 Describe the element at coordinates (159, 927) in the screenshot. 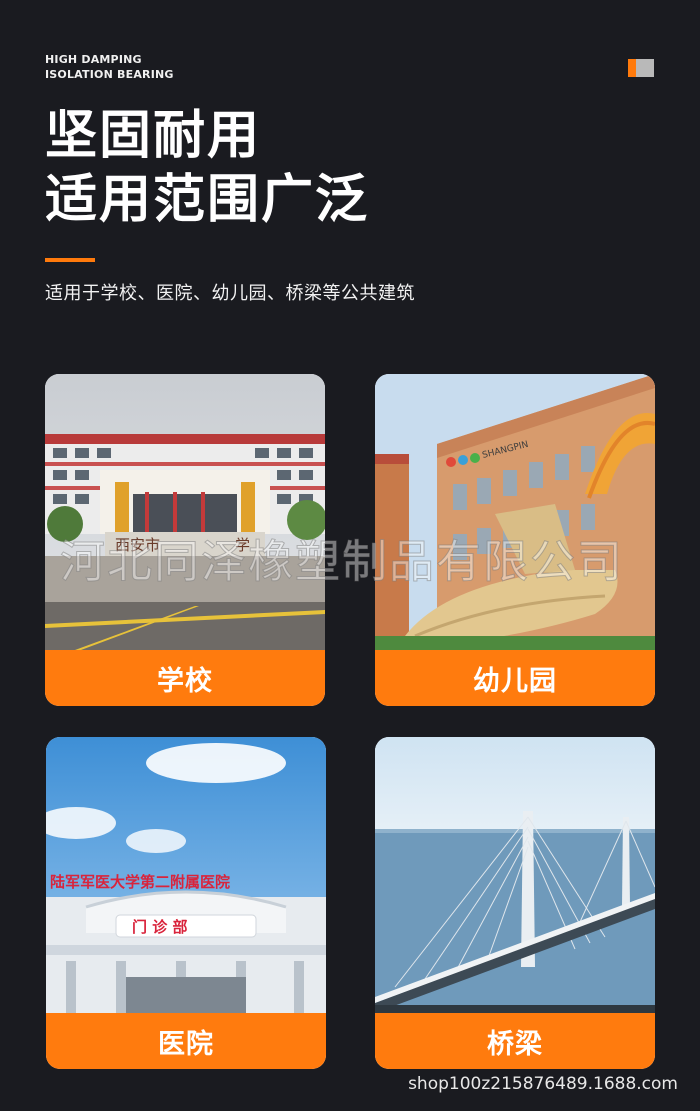

I see `hospital-entrance-sign-text: 门 诊 部` at that location.